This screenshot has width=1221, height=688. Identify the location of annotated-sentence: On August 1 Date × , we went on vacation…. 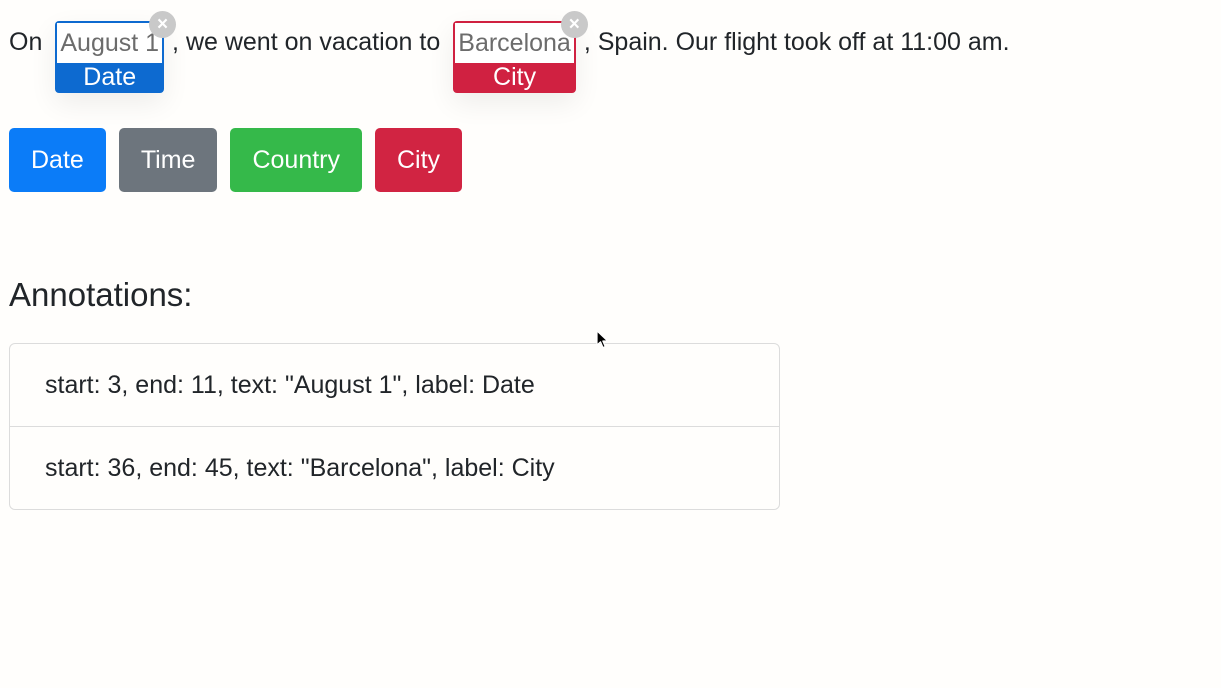
(509, 53).